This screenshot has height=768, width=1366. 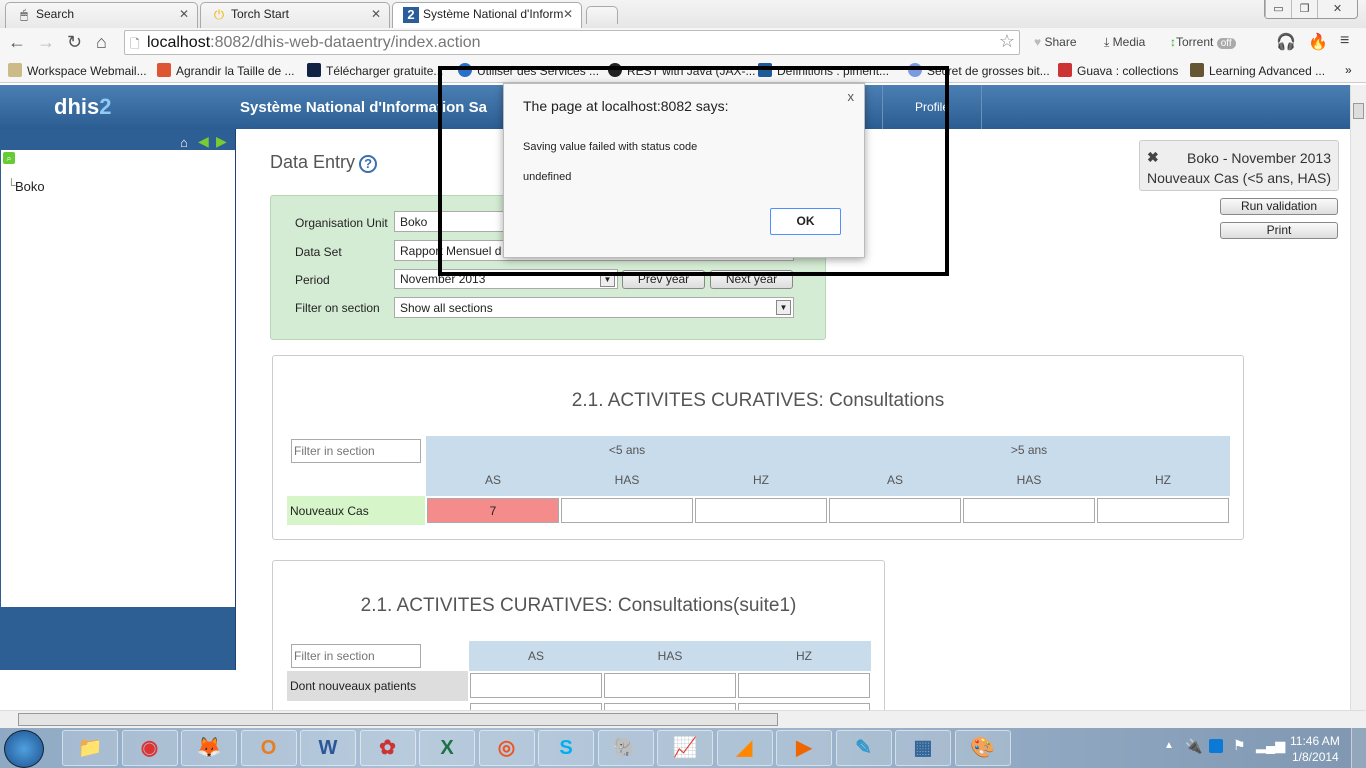 I want to click on filter-section-select: Show all sections ▼, so click(x=594, y=307).